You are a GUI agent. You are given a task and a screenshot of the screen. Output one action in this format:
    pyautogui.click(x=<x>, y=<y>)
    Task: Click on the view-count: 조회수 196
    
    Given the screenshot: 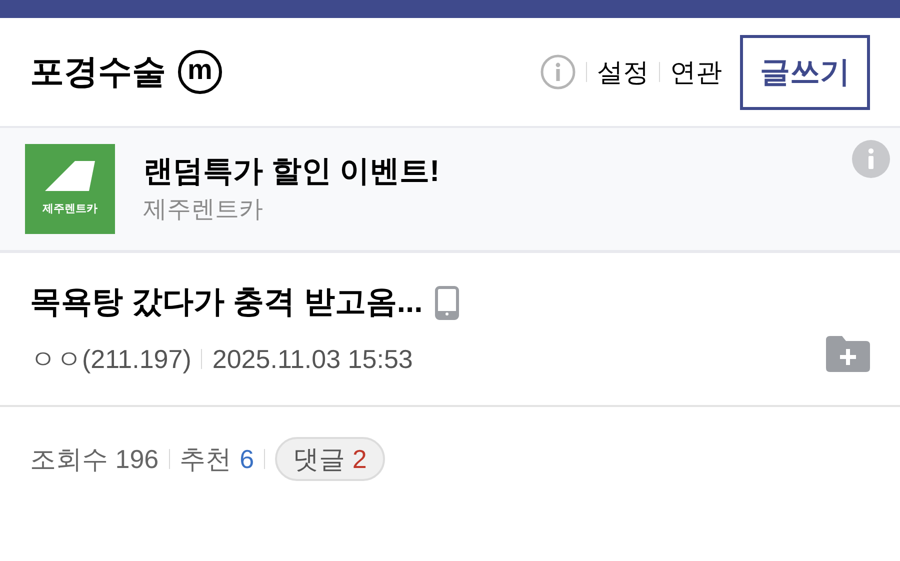 What is the action you would take?
    pyautogui.click(x=94, y=459)
    